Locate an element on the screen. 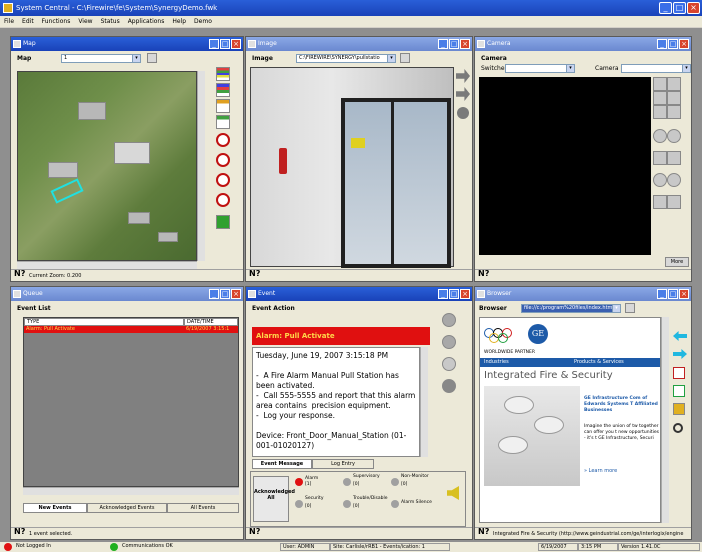 Image resolution: width=702 pixels, height=552 pixels. event-close-button: × is located at coordinates (465, 294).